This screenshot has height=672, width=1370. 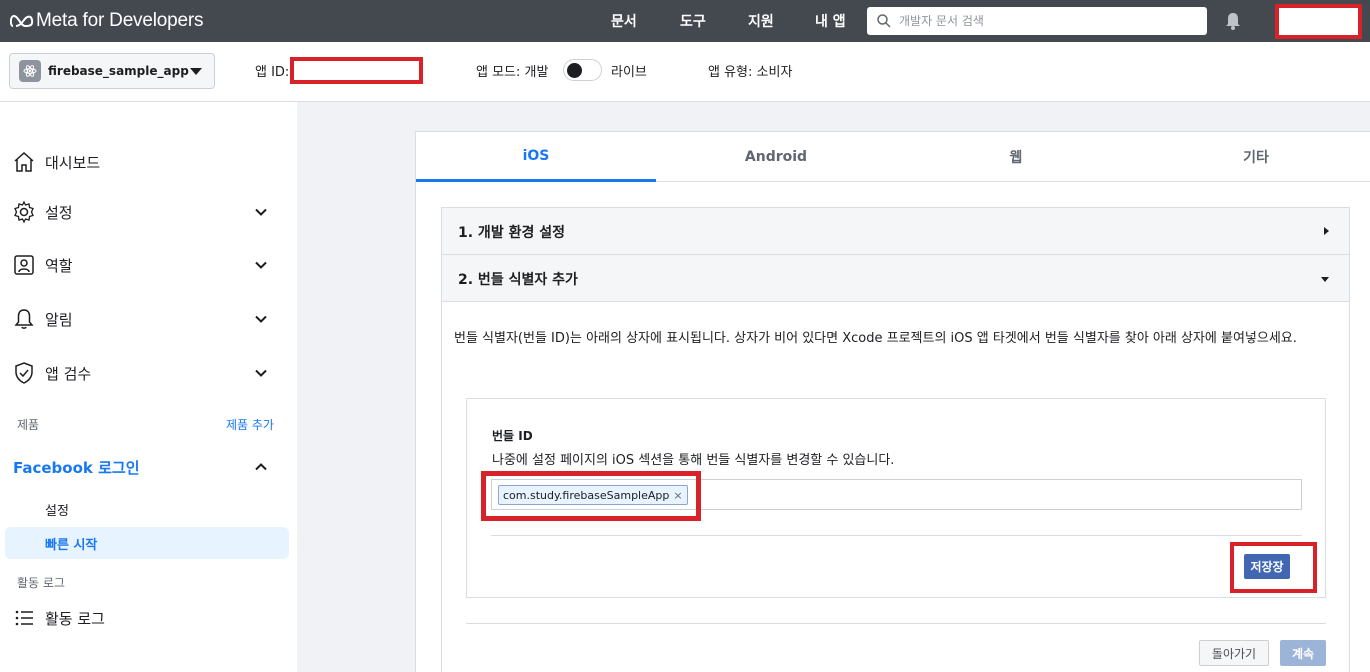 I want to click on top-navigation-bar: Meta for Developers 문서 도구 지원 내 앱, so click(x=685, y=21).